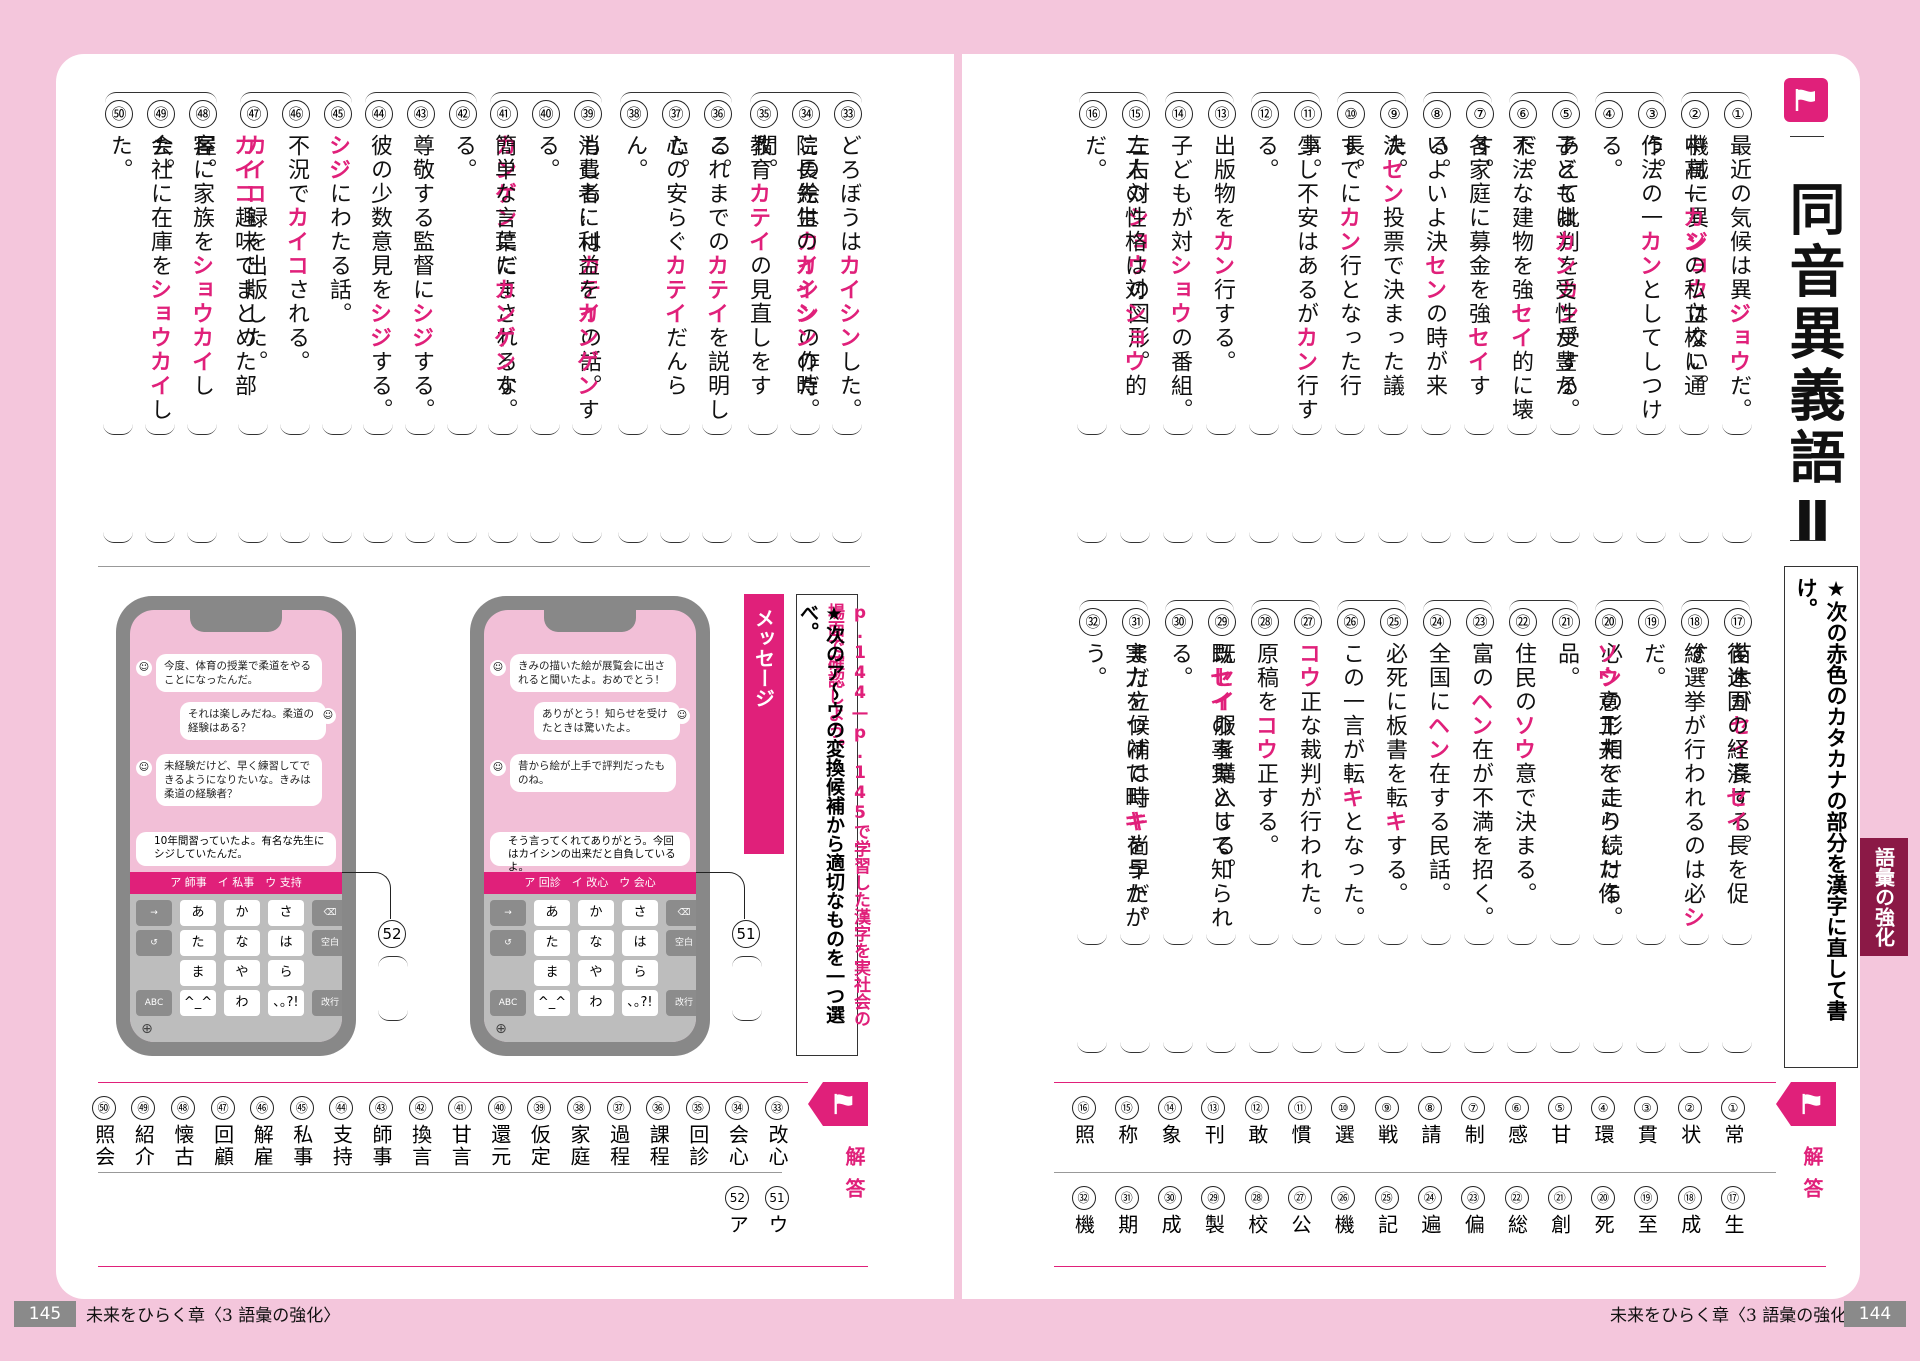 This screenshot has height=1361, width=1920. What do you see at coordinates (1473, 1121) in the screenshot?
I see `answer: ⑦制` at bounding box center [1473, 1121].